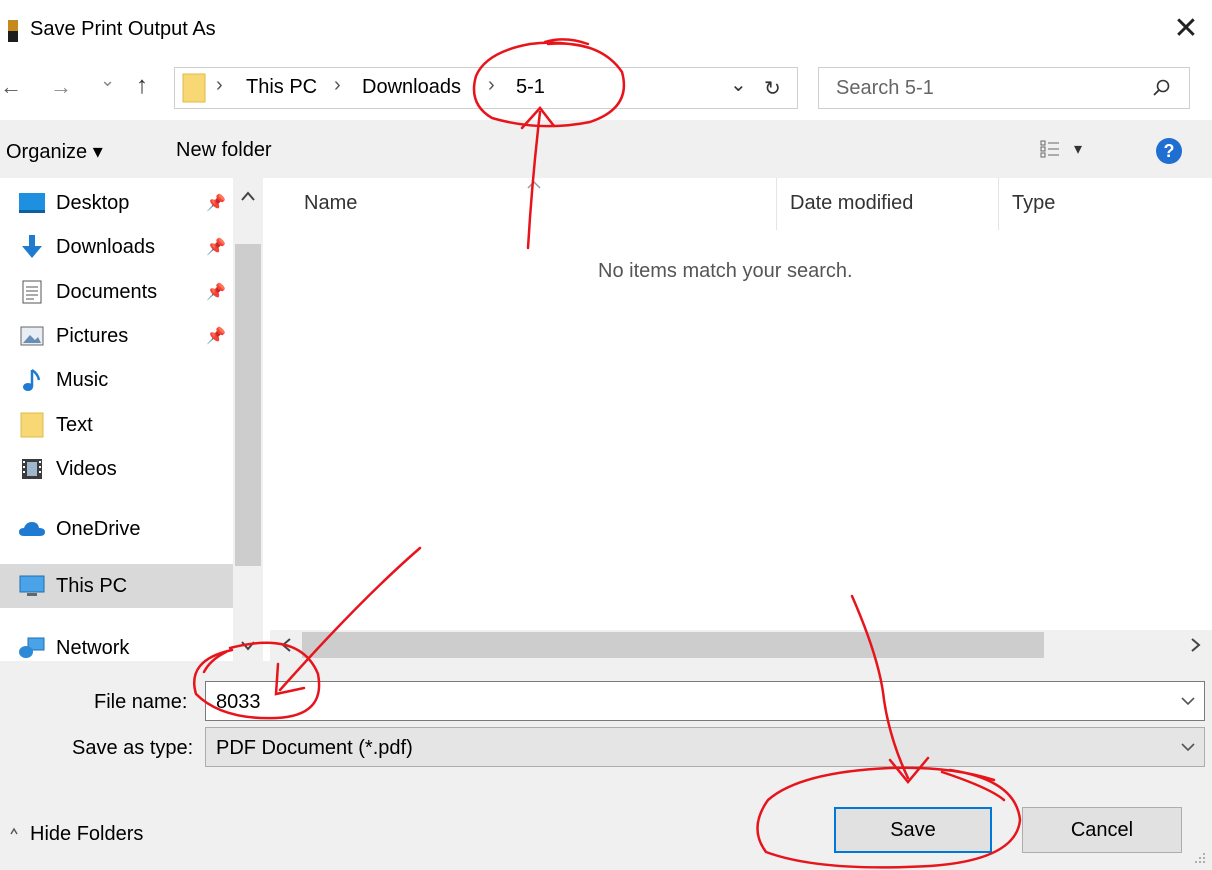 The height and width of the screenshot is (870, 1212). Describe the element at coordinates (32, 380) in the screenshot. I see `music-icon` at that location.